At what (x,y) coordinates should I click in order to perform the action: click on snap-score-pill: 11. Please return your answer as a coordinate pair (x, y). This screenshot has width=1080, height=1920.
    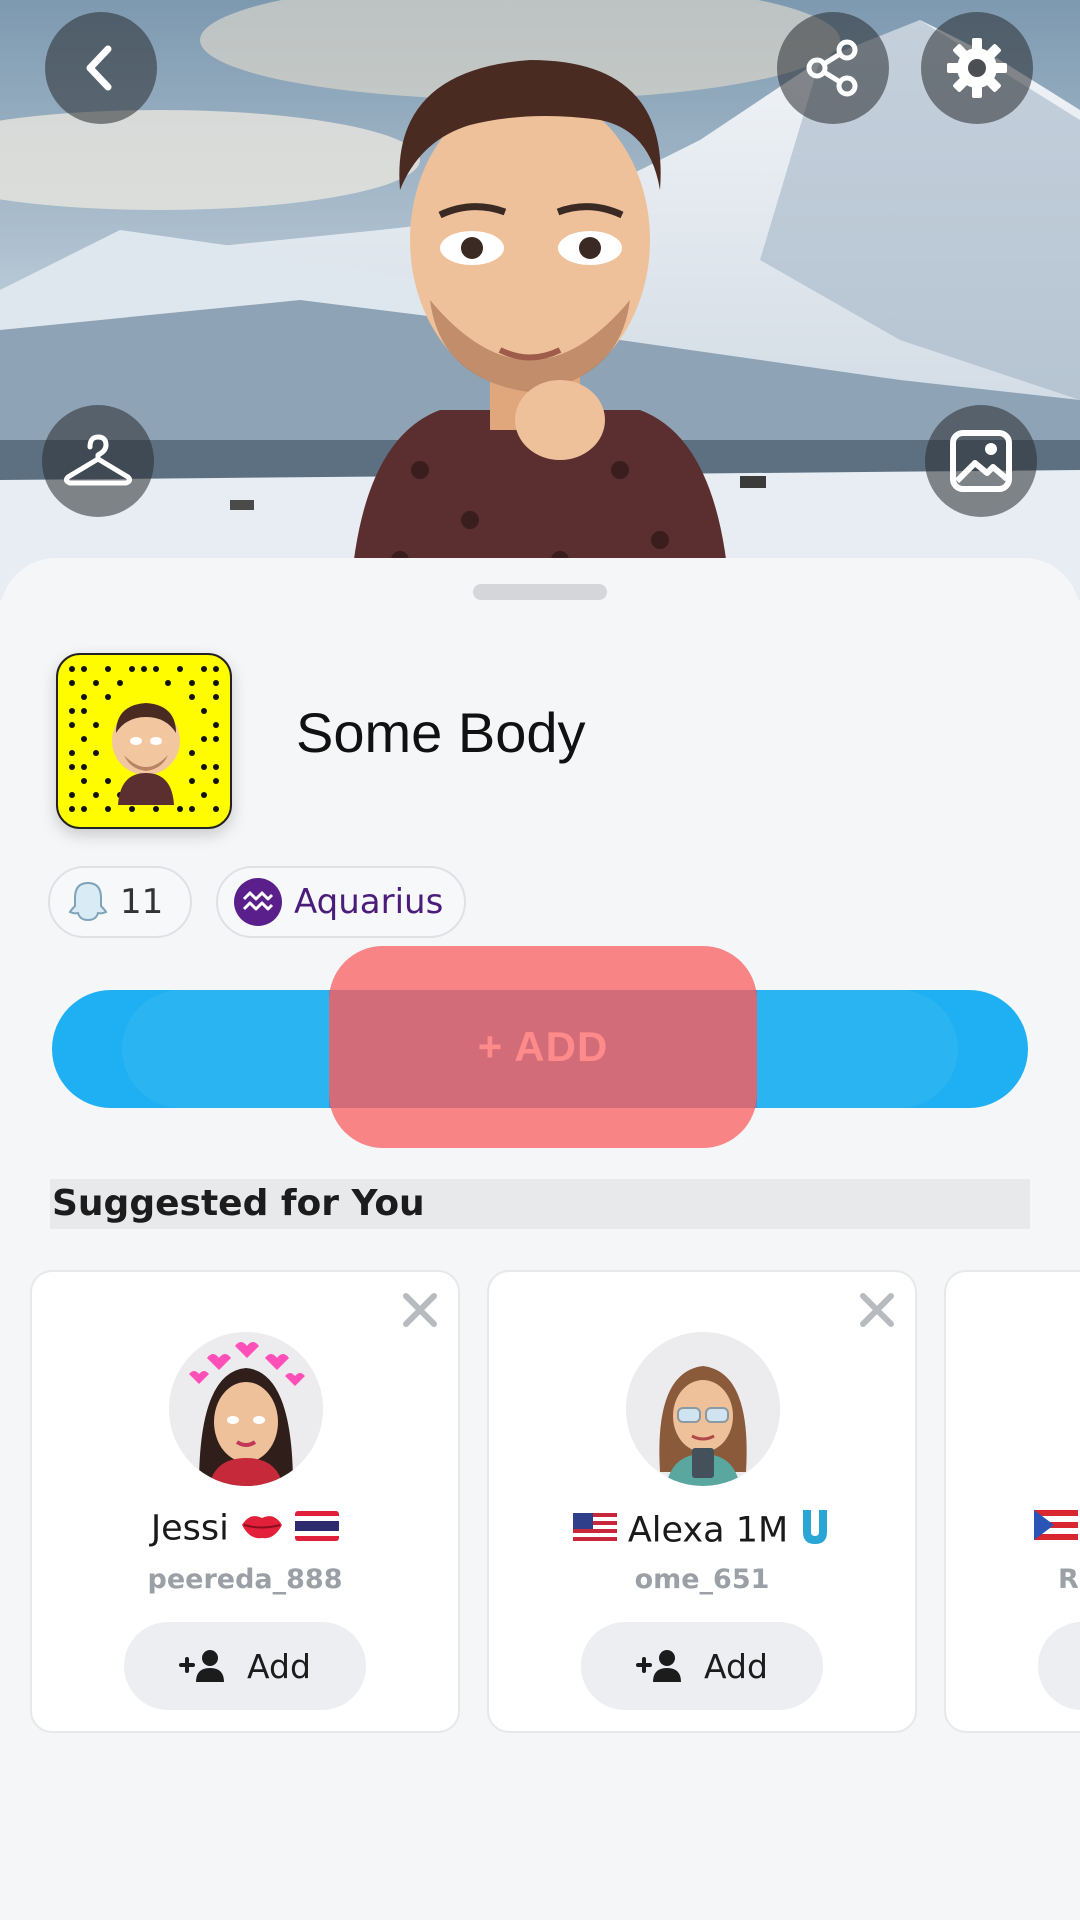
    Looking at the image, I should click on (120, 902).